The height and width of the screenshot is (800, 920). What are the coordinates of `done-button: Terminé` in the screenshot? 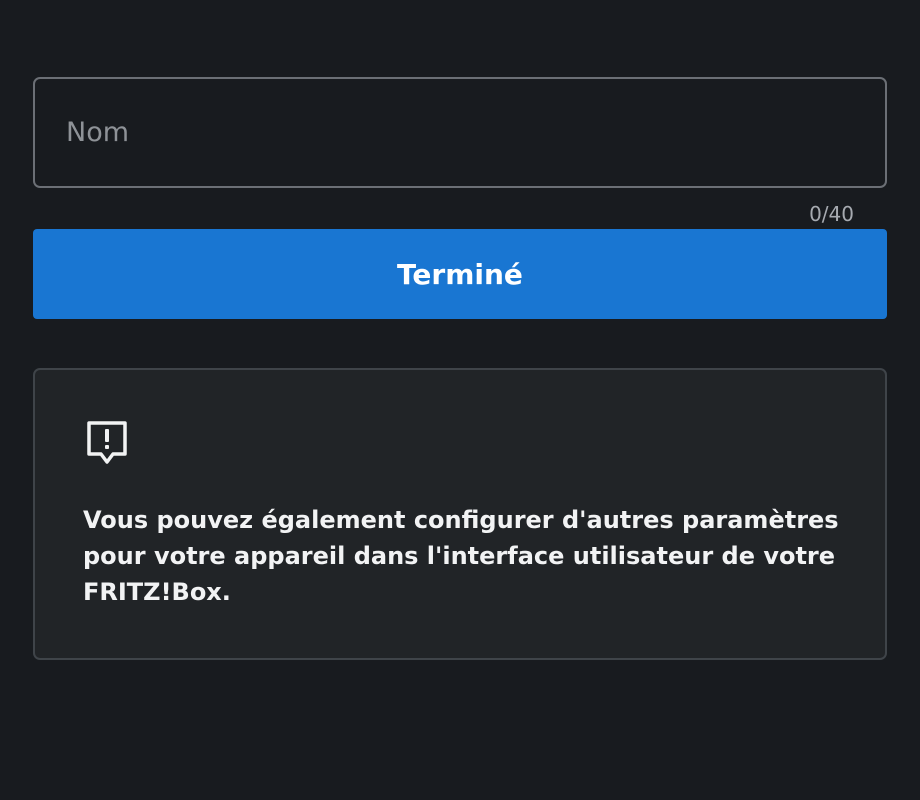 It's located at (460, 274).